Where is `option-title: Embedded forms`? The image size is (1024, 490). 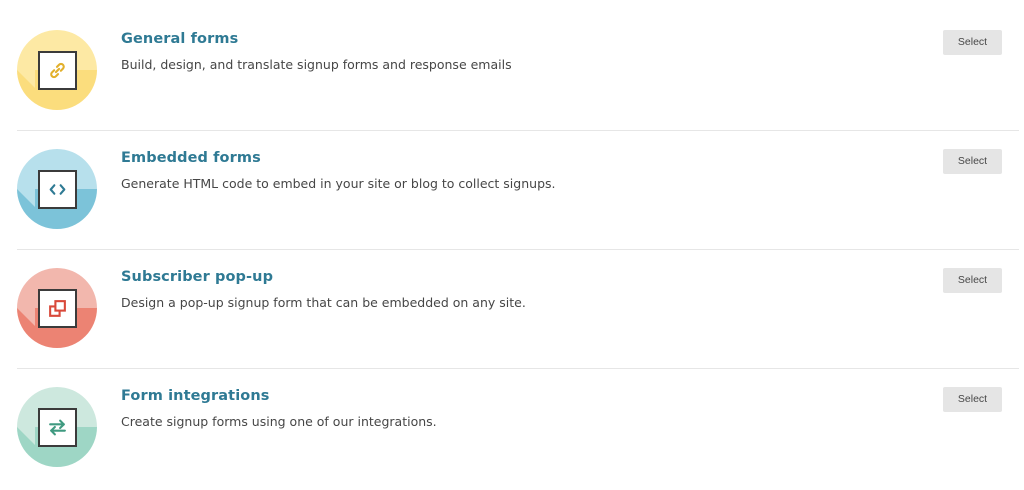 option-title: Embedded forms is located at coordinates (191, 158).